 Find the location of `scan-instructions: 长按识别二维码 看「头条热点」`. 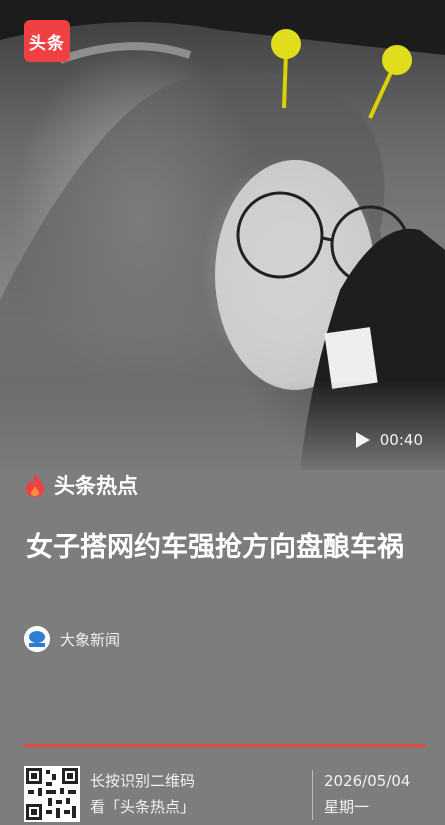

scan-instructions: 长按识别二维码 看「头条热点」 is located at coordinates (142, 794).